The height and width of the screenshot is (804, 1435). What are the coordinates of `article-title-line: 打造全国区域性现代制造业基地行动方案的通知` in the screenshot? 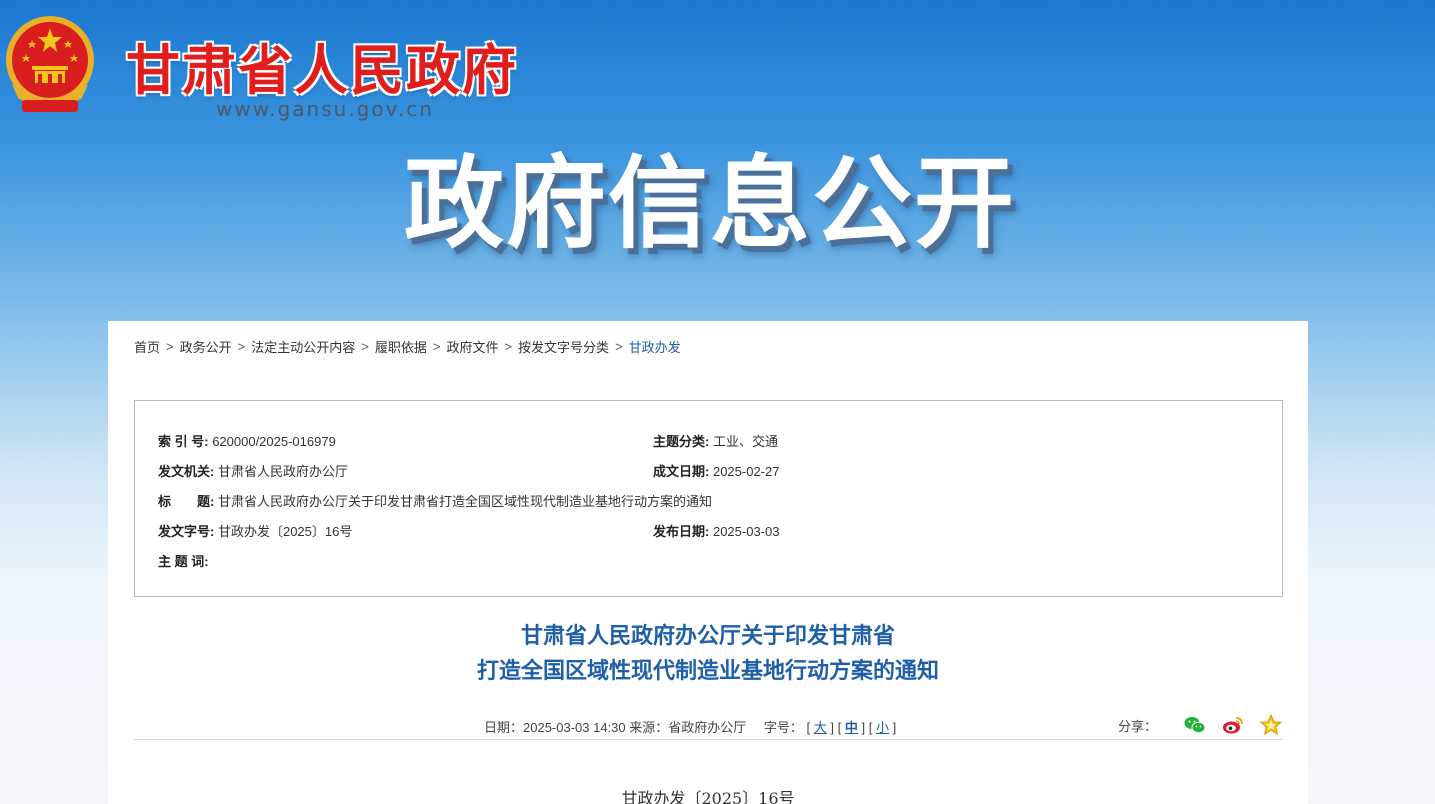 It's located at (707, 671).